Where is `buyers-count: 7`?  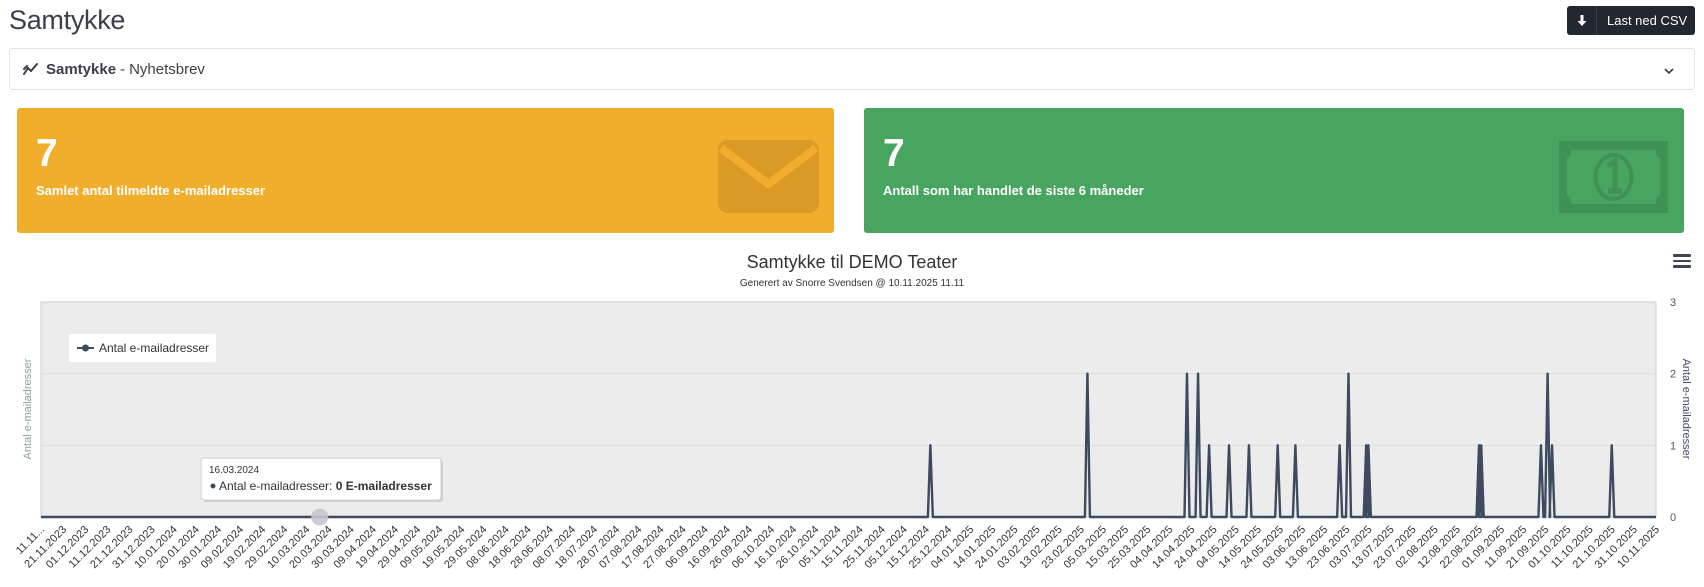 buyers-count: 7 is located at coordinates (894, 153).